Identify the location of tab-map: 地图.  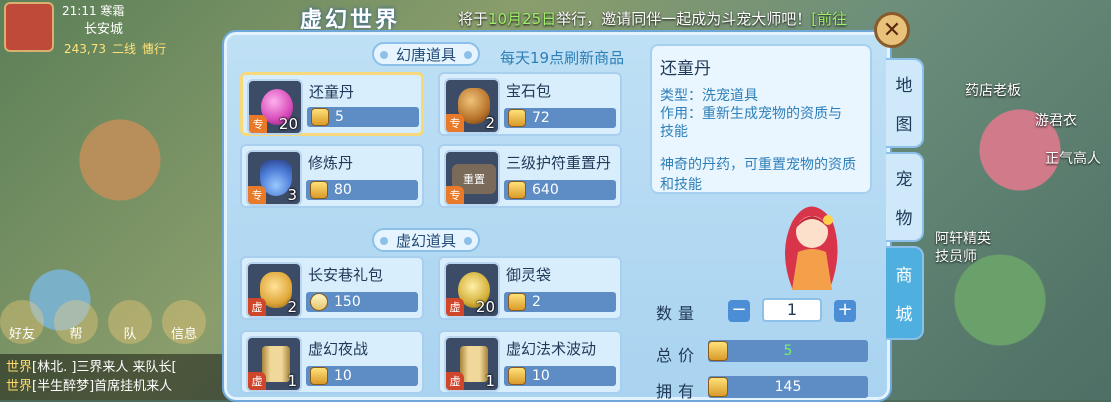
(905, 103).